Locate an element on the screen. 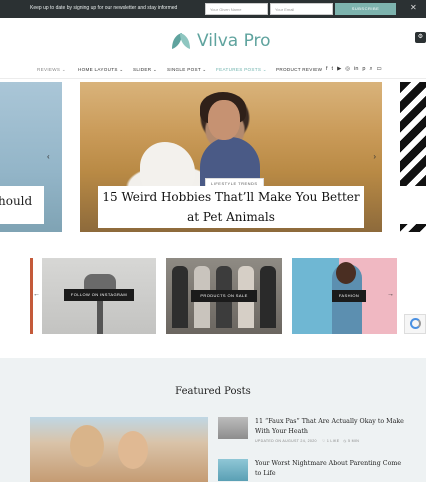  post-date: UPDATED ON AUGUST 24, 2020 is located at coordinates (286, 441).